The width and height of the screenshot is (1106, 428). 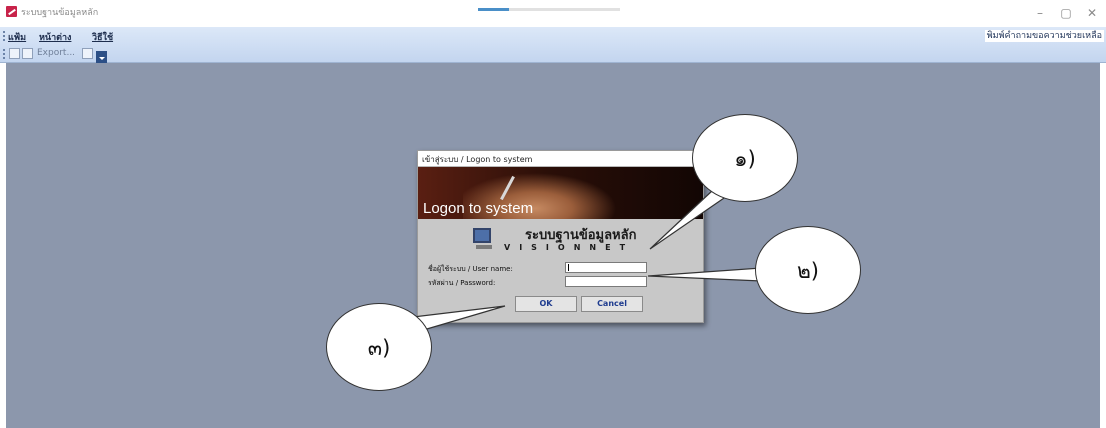 I want to click on callout-leaders, so click(x=587, y=260).